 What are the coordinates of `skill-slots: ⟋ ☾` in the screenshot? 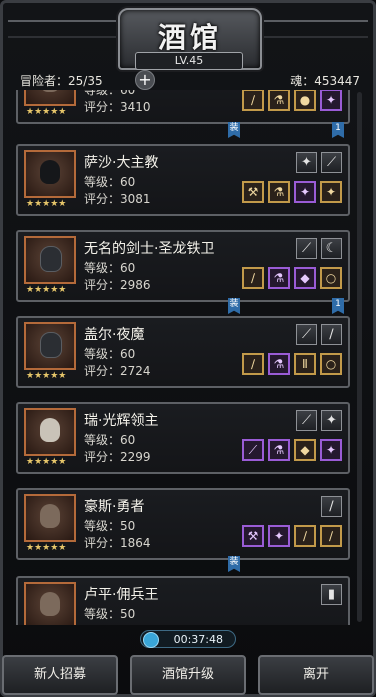 It's located at (317, 248).